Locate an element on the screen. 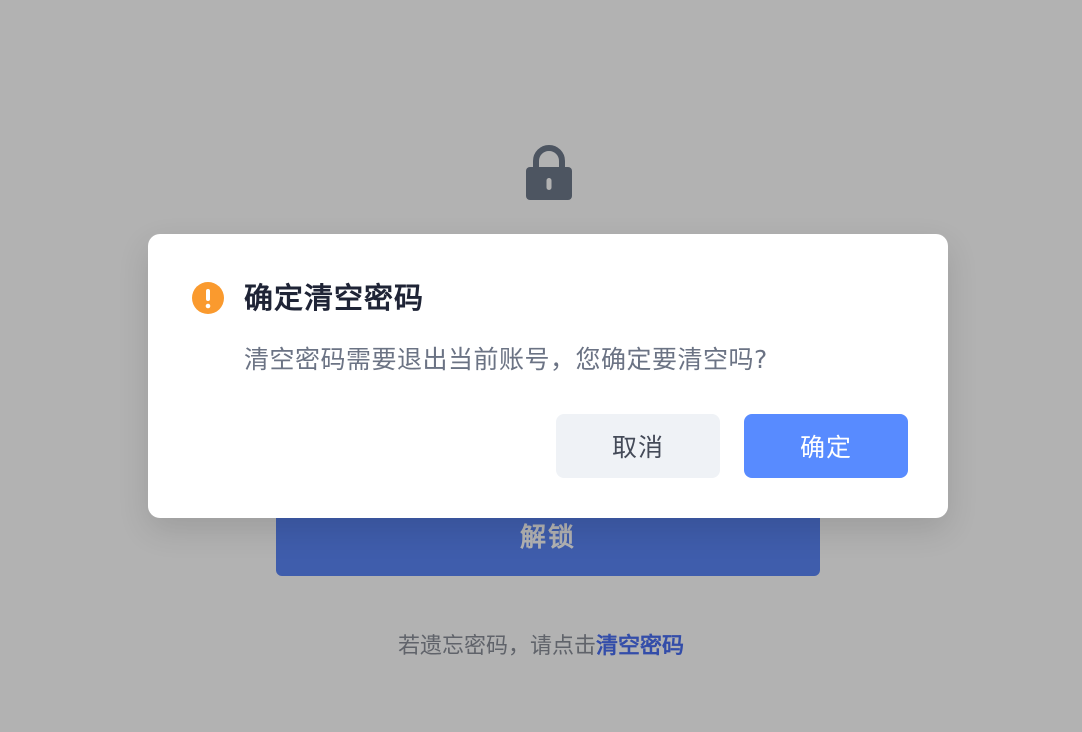 The image size is (1082, 732). confirm-button-label: 确定 is located at coordinates (825, 447).